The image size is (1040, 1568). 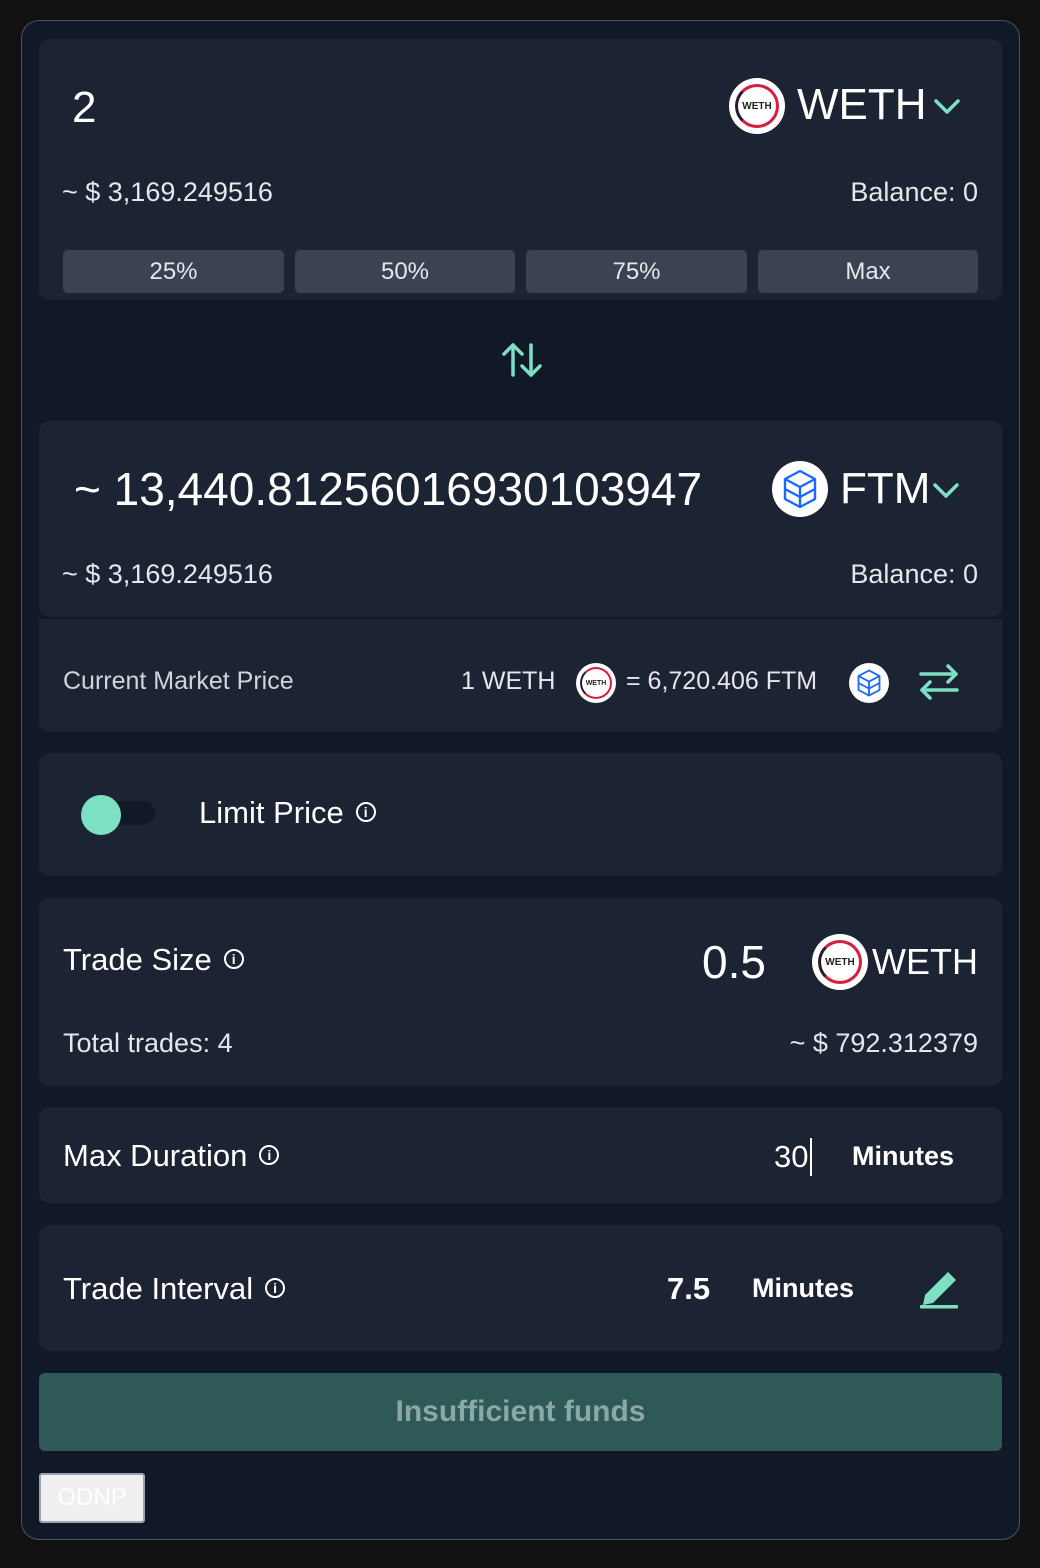 I want to click on submit-button: Insufficient funds, so click(x=520, y=1412).